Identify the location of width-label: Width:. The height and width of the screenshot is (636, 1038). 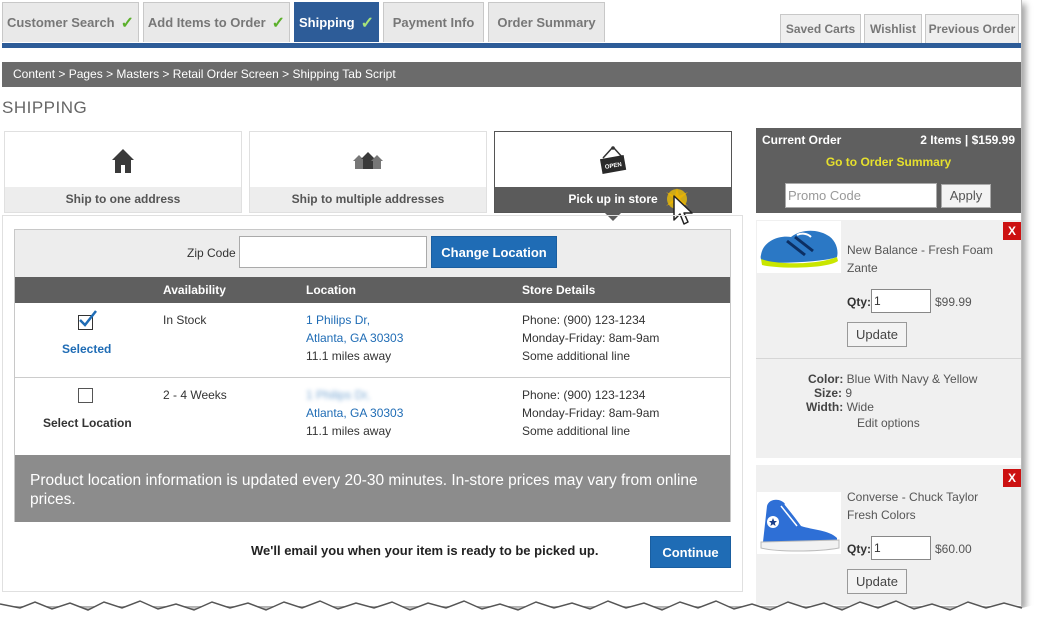
(825, 407).